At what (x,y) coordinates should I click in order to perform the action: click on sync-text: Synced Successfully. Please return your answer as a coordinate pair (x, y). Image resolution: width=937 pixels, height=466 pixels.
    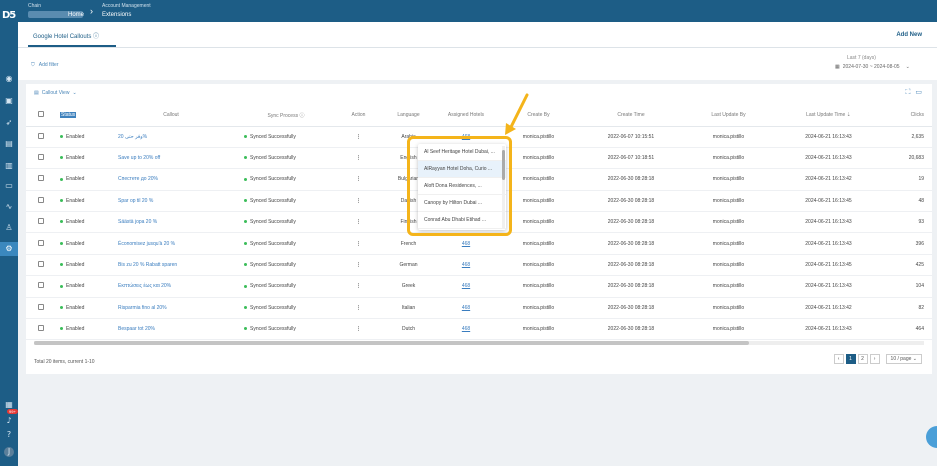
    Looking at the image, I should click on (273, 307).